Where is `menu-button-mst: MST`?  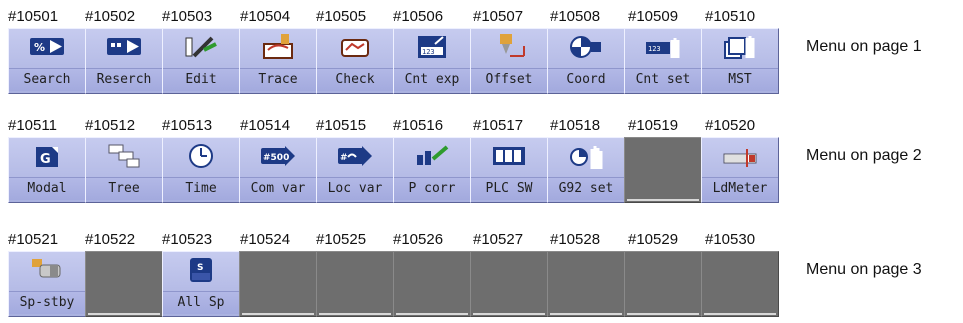
menu-button-mst: MST is located at coordinates (740, 61).